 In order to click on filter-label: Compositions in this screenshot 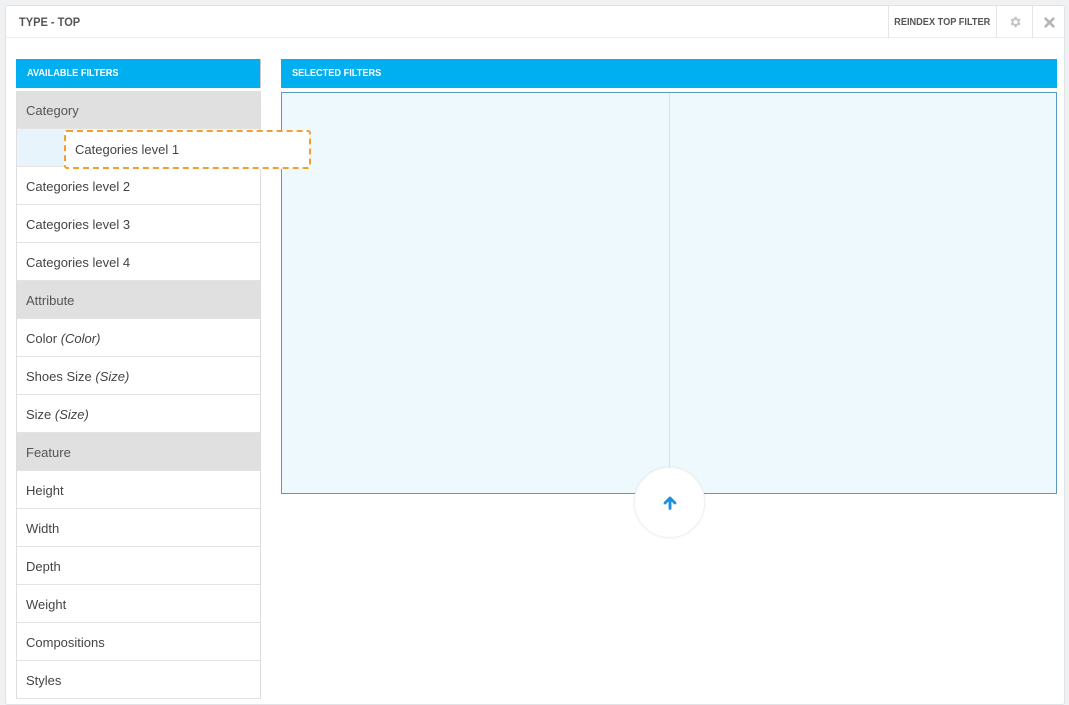, I will do `click(65, 642)`.